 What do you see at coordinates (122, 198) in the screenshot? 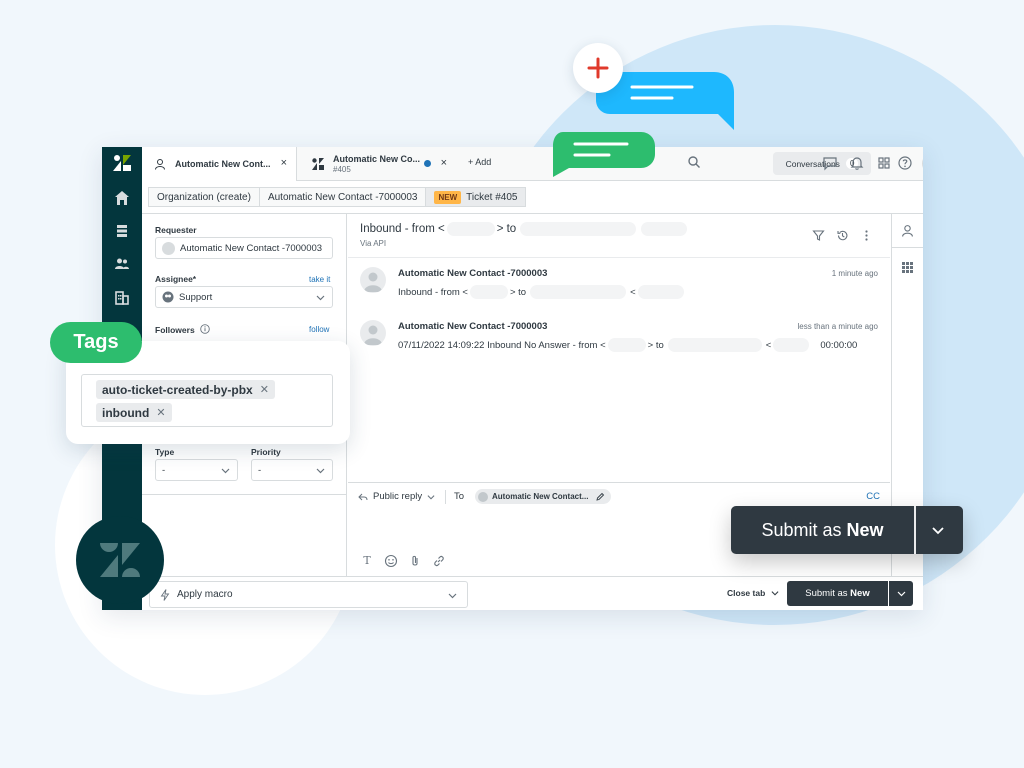
I see `home-icon` at bounding box center [122, 198].